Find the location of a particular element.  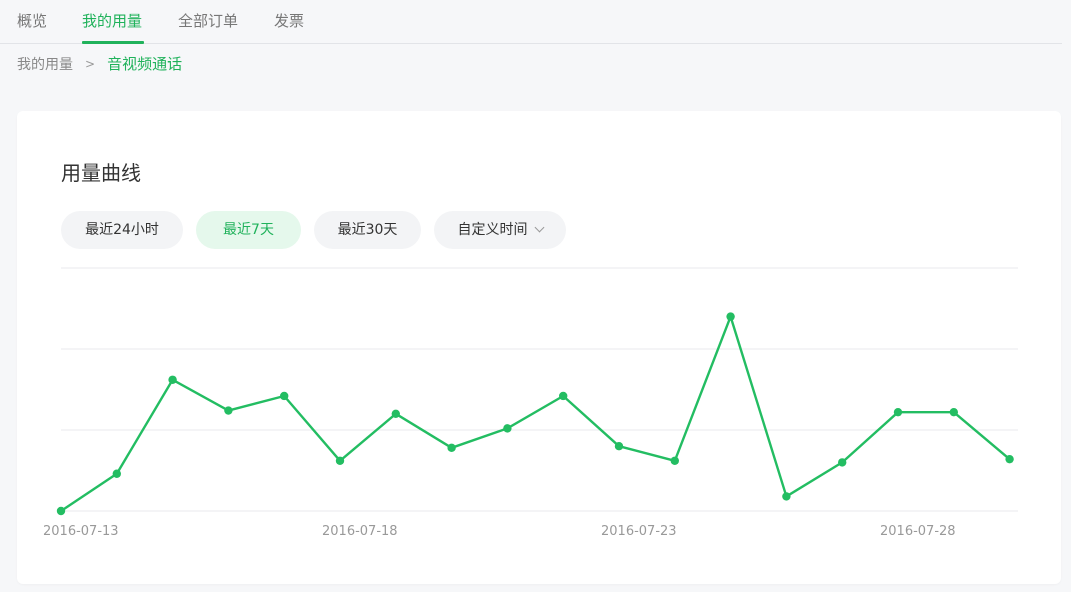

breadcrumb-current: 音视频通话 is located at coordinates (145, 64).